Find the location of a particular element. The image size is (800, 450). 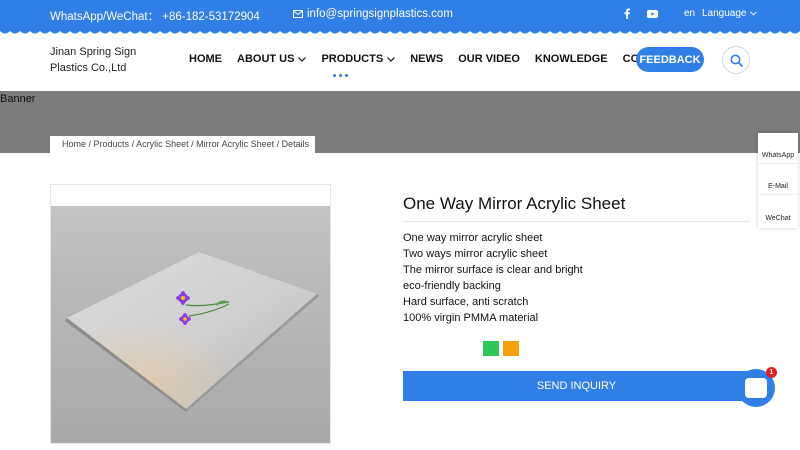

nav-news: NEWS is located at coordinates (426, 59).